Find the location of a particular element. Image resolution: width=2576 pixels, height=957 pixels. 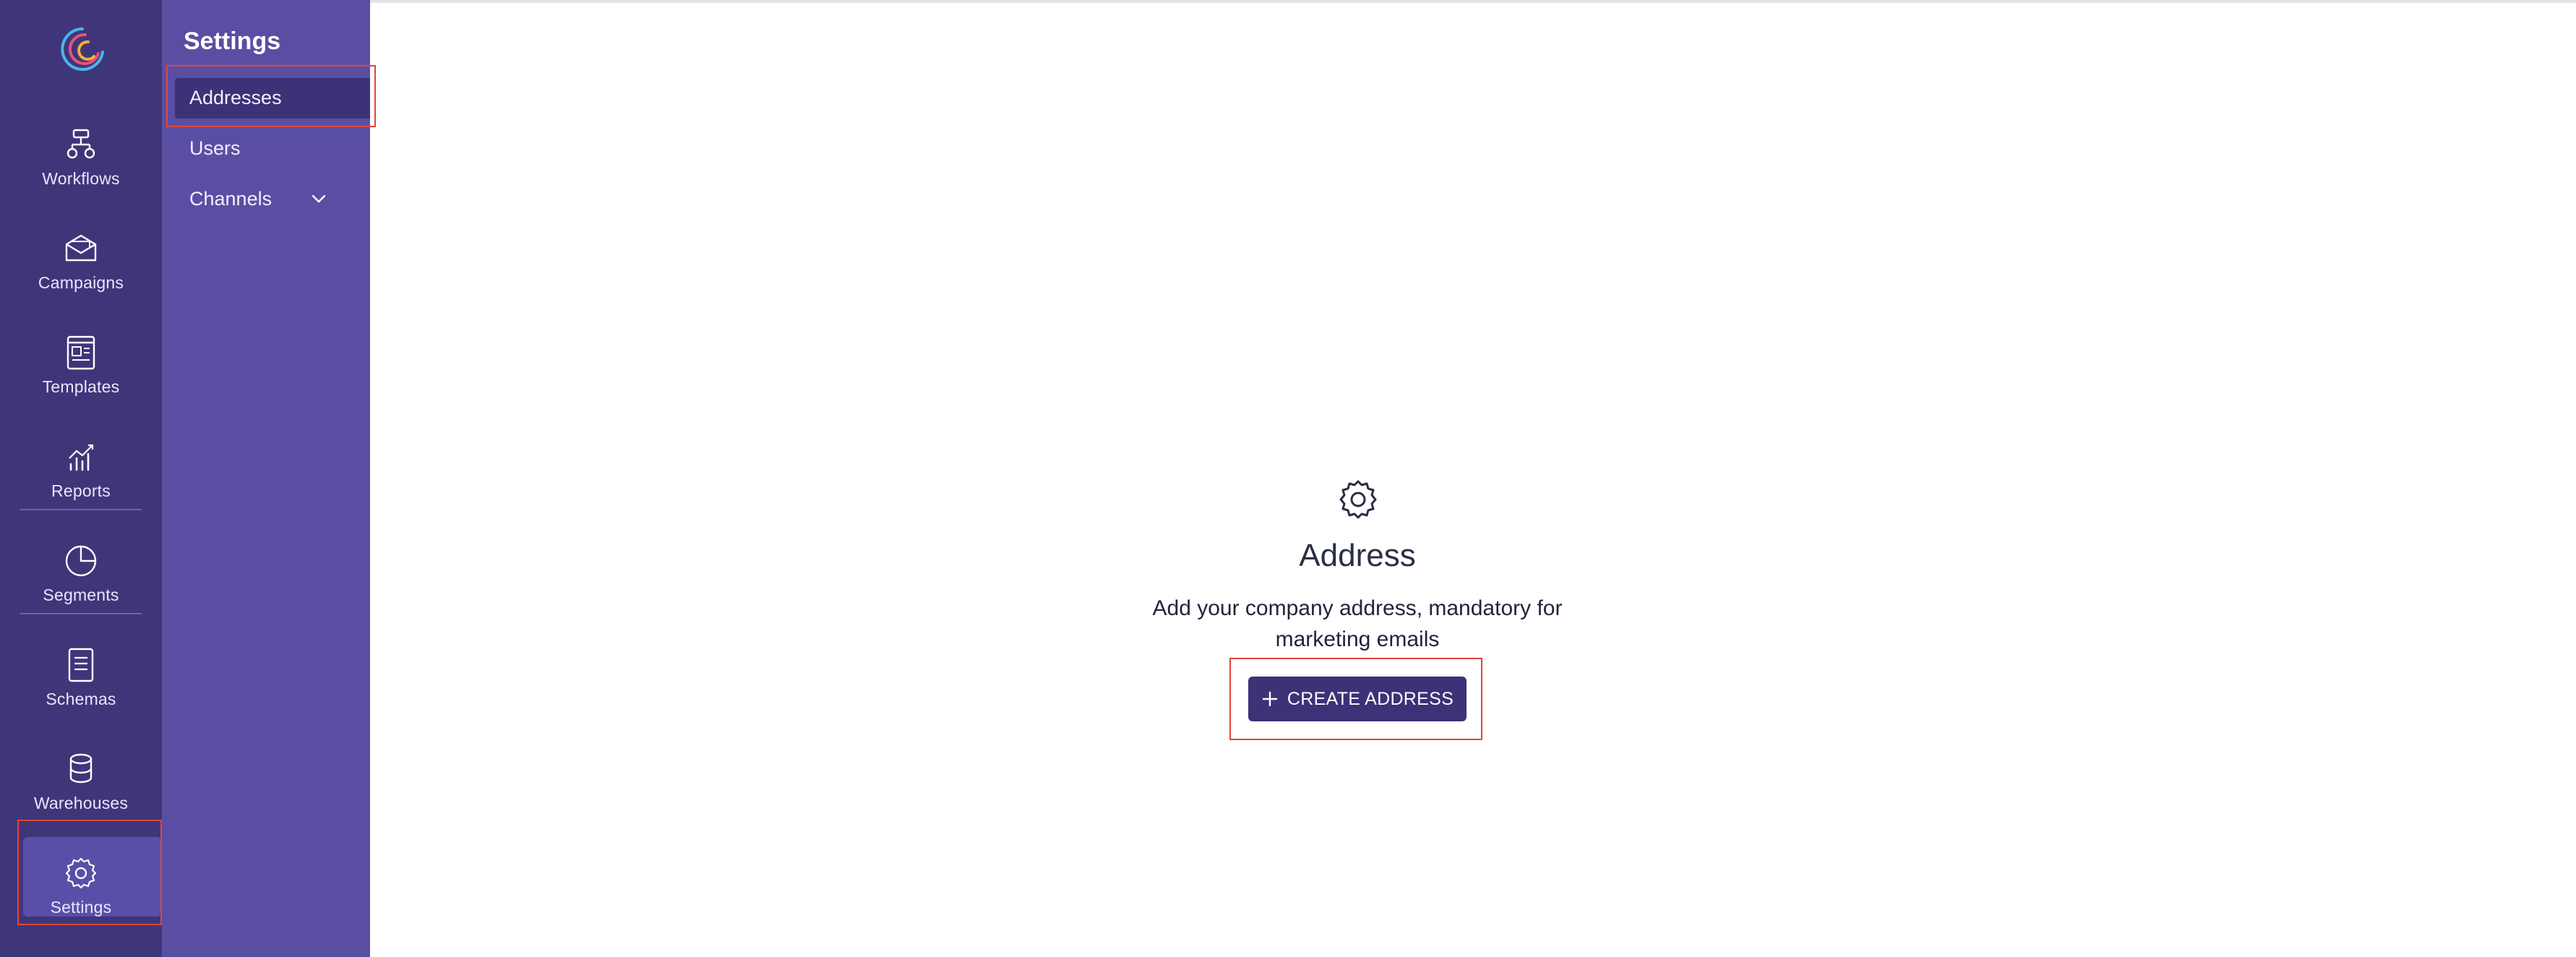

nav-campaigns-label: Campaigns is located at coordinates (81, 282).